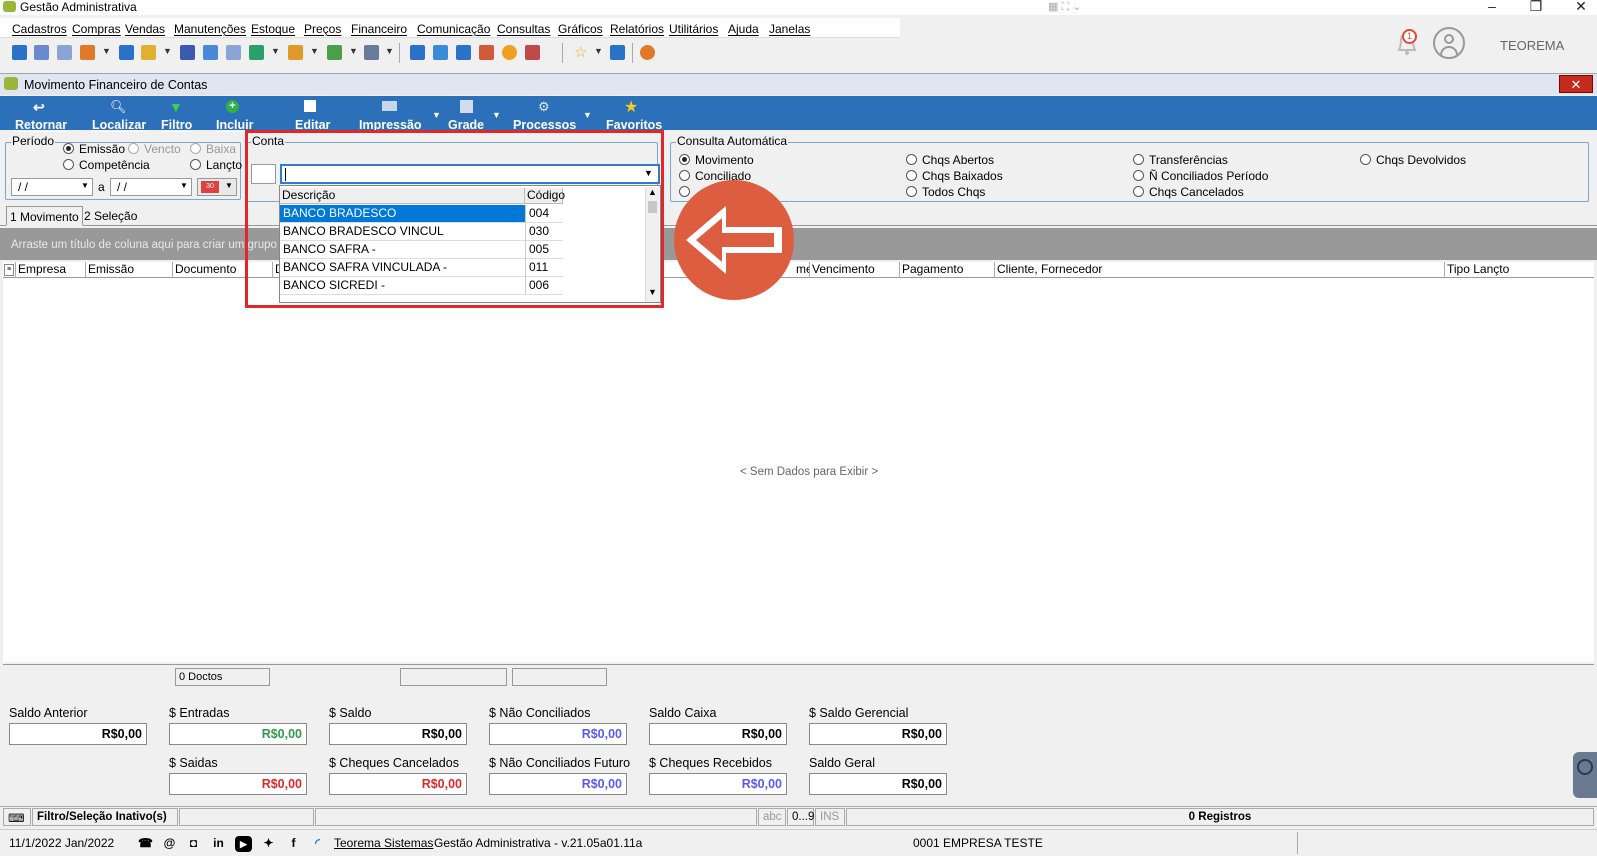 The image size is (1597, 856). I want to click on cash-icon, so click(334, 52).